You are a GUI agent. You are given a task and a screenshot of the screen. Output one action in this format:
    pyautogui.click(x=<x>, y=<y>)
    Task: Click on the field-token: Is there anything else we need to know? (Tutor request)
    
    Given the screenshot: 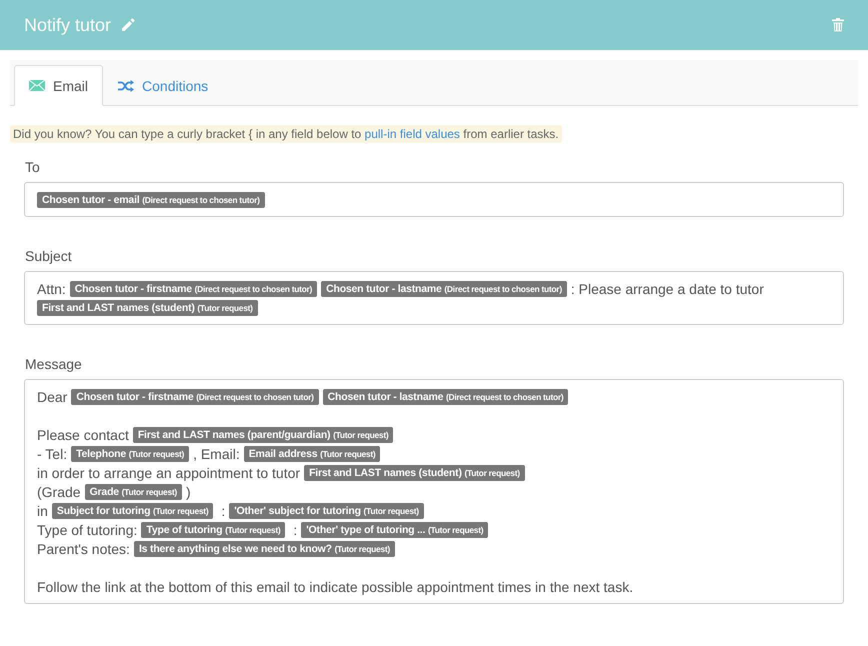 What is the action you would take?
    pyautogui.click(x=264, y=548)
    